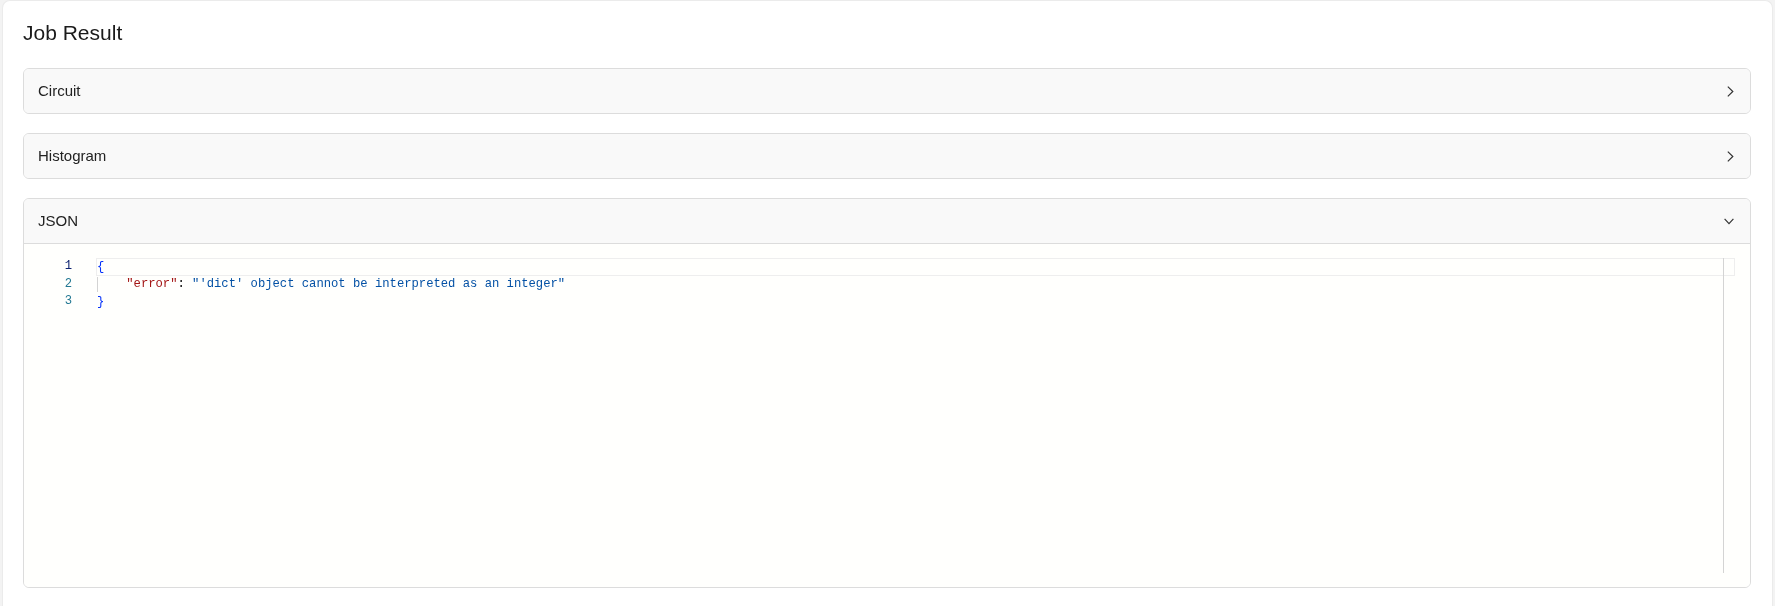  Describe the element at coordinates (346, 284) in the screenshot. I see `code-line: "error": "'dict' object cannot be interpreted as an integer"` at that location.